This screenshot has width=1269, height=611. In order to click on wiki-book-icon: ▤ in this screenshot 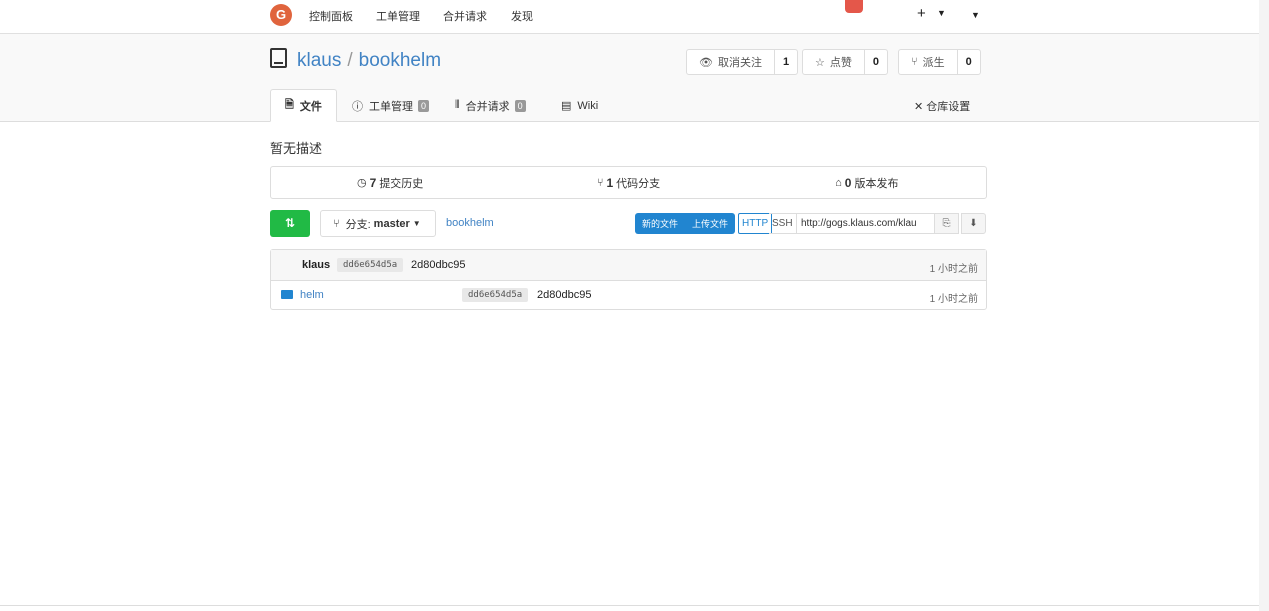, I will do `click(566, 106)`.